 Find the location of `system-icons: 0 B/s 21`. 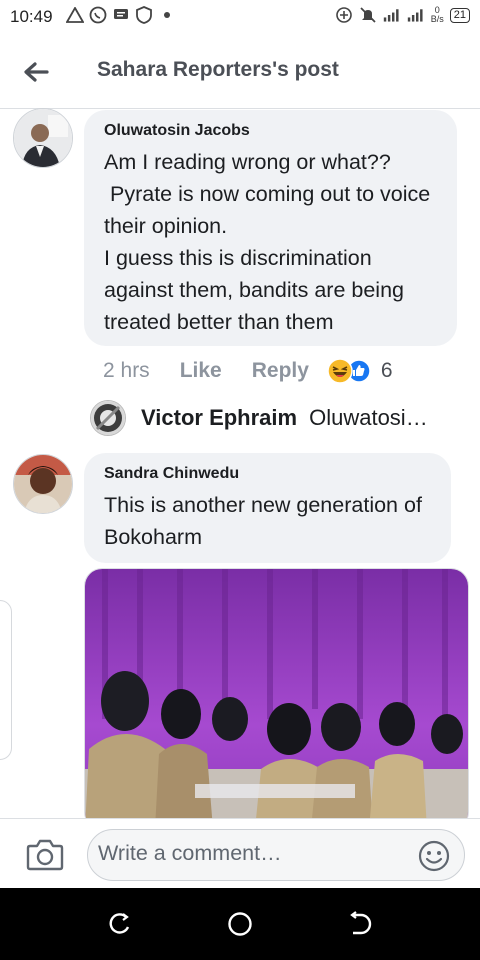

system-icons: 0 B/s 21 is located at coordinates (402, 15).